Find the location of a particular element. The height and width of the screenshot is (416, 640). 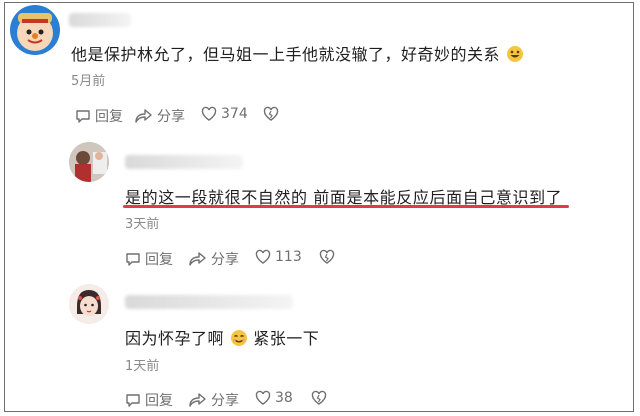

comment-time: 5月前 is located at coordinates (88, 81).